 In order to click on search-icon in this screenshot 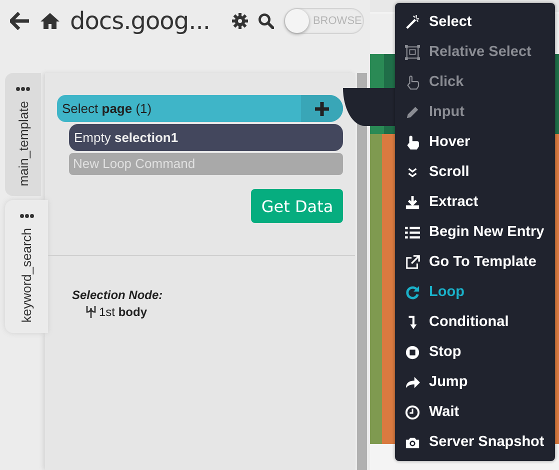, I will do `click(266, 21)`.